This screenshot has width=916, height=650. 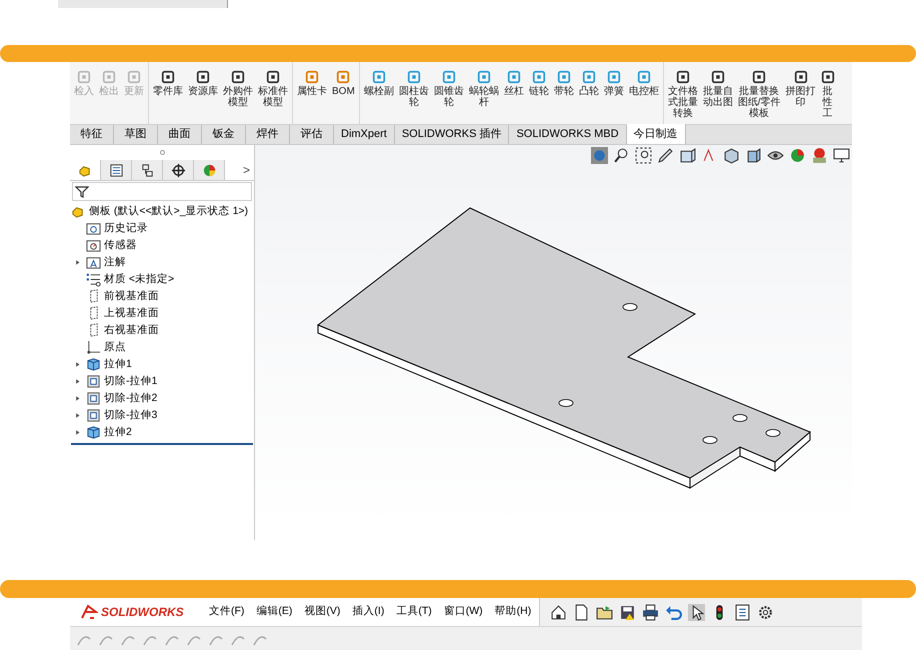 I want to click on settings-icon, so click(x=765, y=612).